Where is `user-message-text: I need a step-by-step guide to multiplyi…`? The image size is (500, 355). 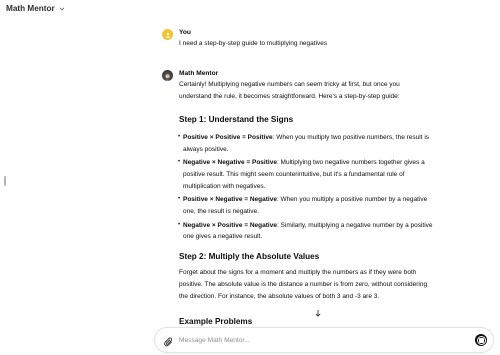
user-message-text: I need a step-by-step guide to multiplyi… is located at coordinates (253, 43).